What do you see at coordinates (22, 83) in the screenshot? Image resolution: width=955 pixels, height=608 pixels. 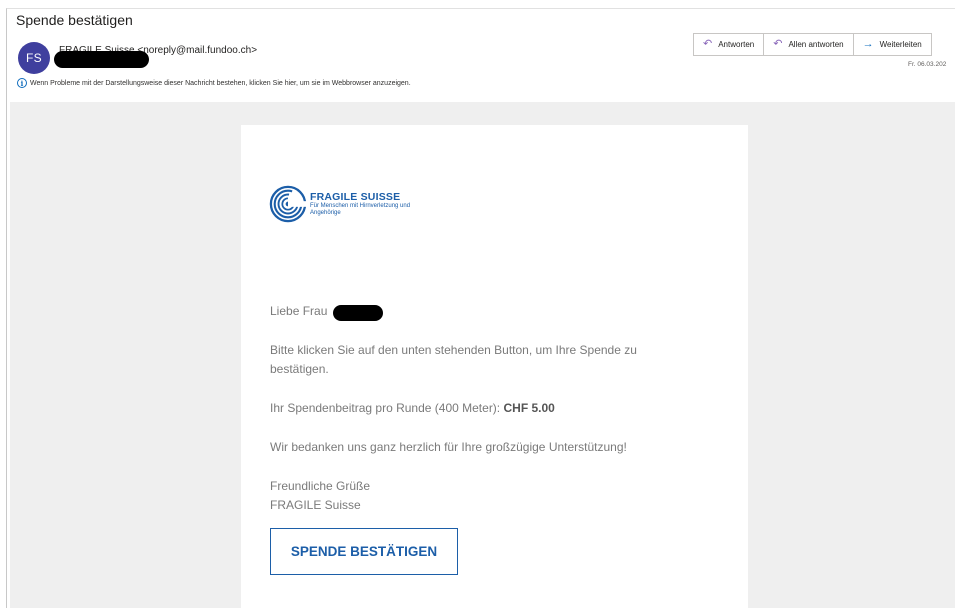 I see `info-icon: i` at bounding box center [22, 83].